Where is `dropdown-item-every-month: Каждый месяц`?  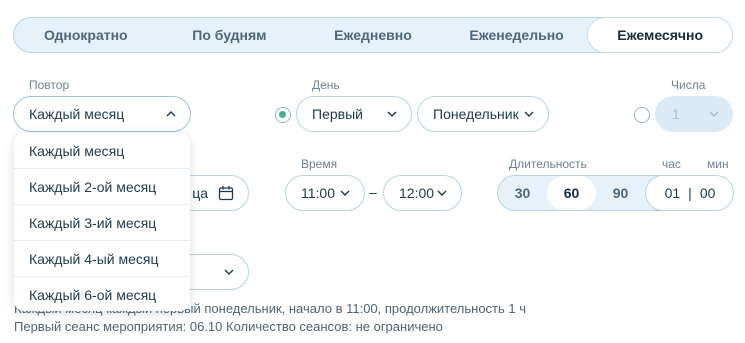 dropdown-item-every-month: Каждый месяц is located at coordinates (102, 151).